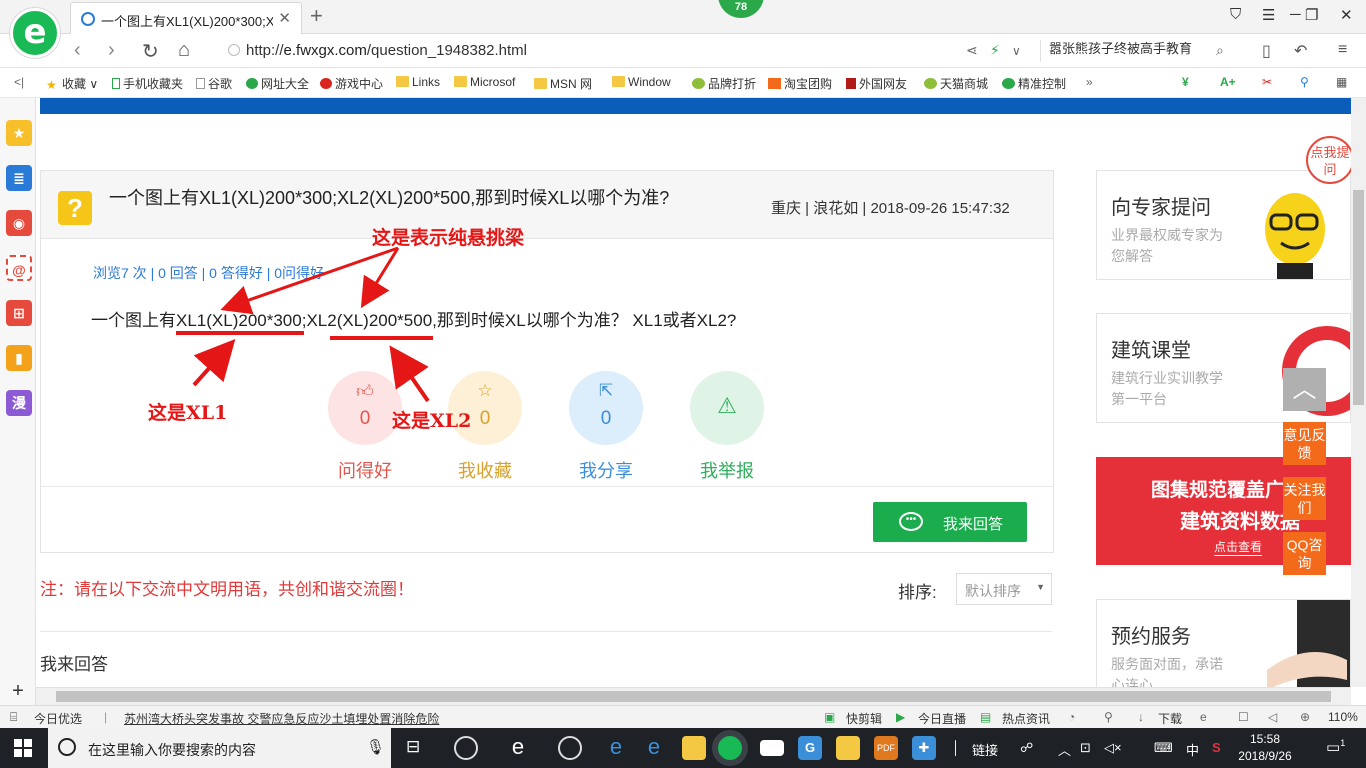 The image size is (1366, 768). Describe the element at coordinates (72, 83) in the screenshot. I see `bookmark-favorites: ★ 收藏 ∨` at that location.